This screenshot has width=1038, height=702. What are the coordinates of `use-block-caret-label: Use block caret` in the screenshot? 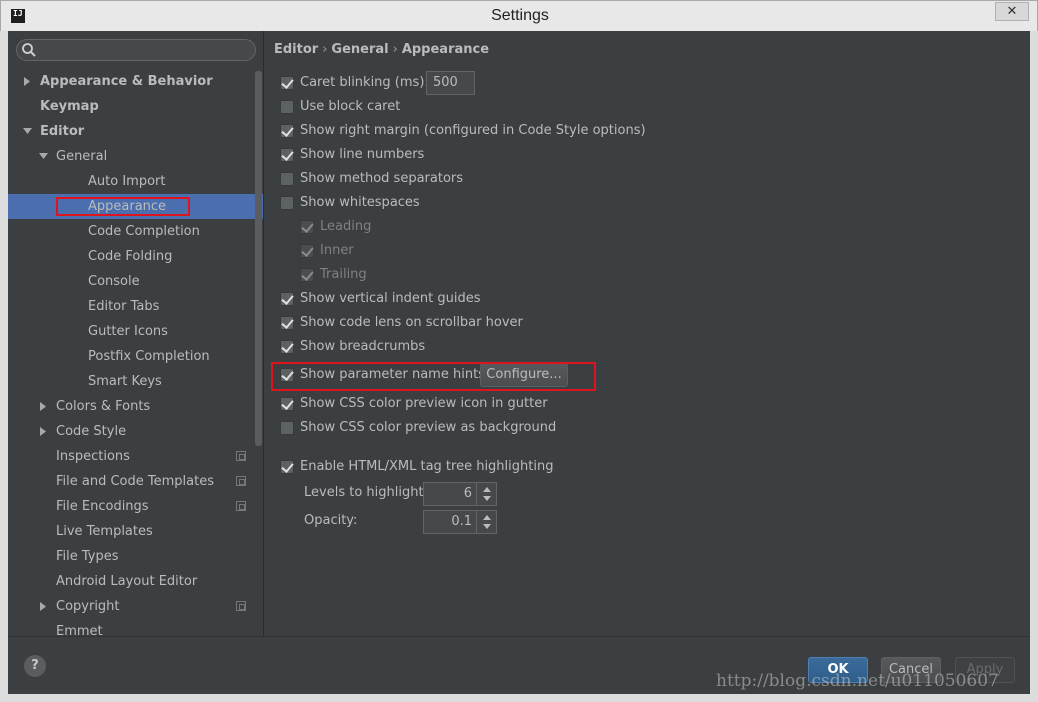 It's located at (350, 106).